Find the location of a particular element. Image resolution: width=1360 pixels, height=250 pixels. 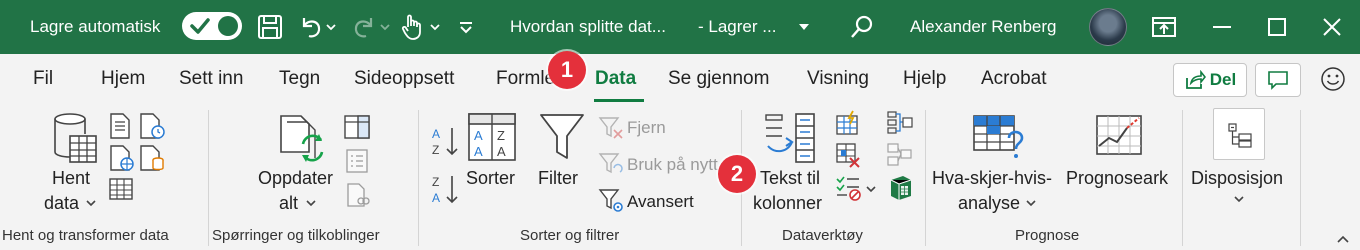

consolidate-icon is located at coordinates (900, 123).